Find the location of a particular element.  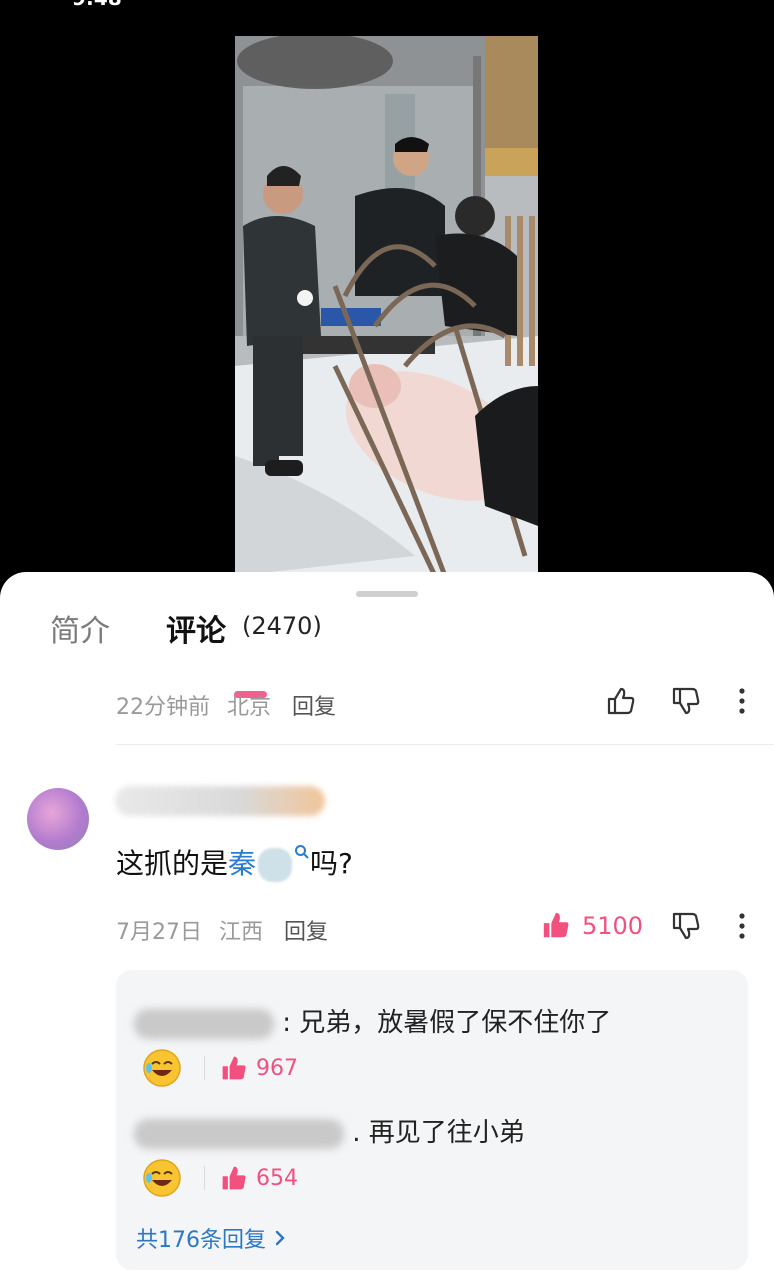

tab-intro: 简介 is located at coordinates (80, 628).